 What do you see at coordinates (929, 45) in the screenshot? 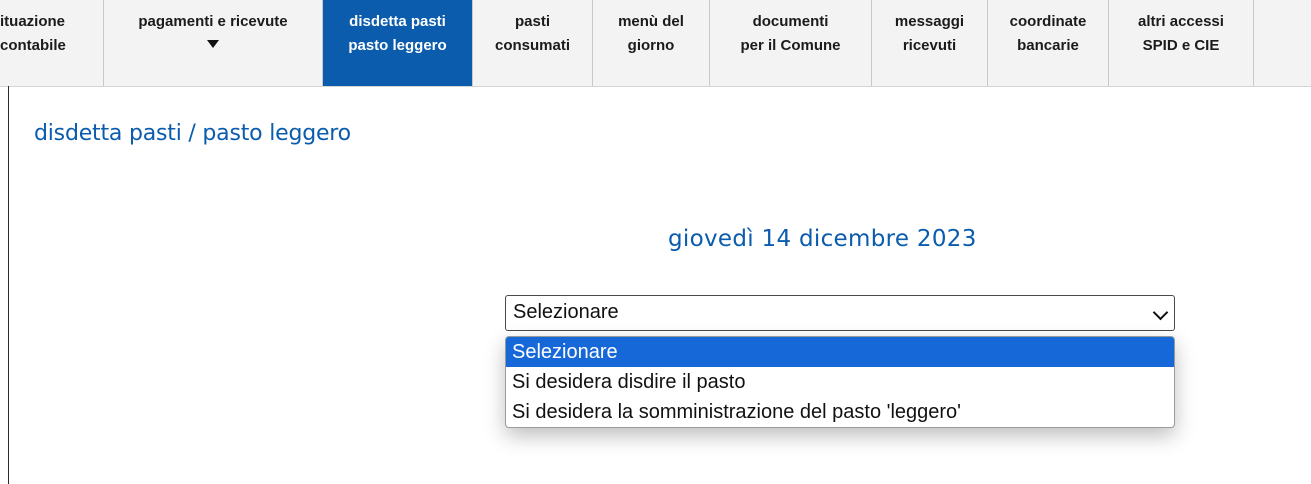
I see `nav-label-line2: ricevuti` at bounding box center [929, 45].